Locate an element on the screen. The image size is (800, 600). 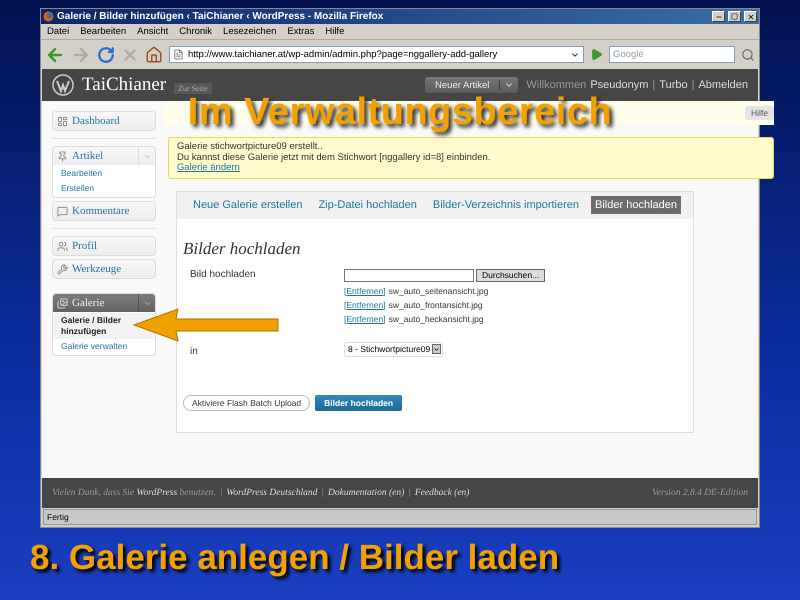
gallery-select: 8 - Stichwortpicture09 is located at coordinates (394, 349).